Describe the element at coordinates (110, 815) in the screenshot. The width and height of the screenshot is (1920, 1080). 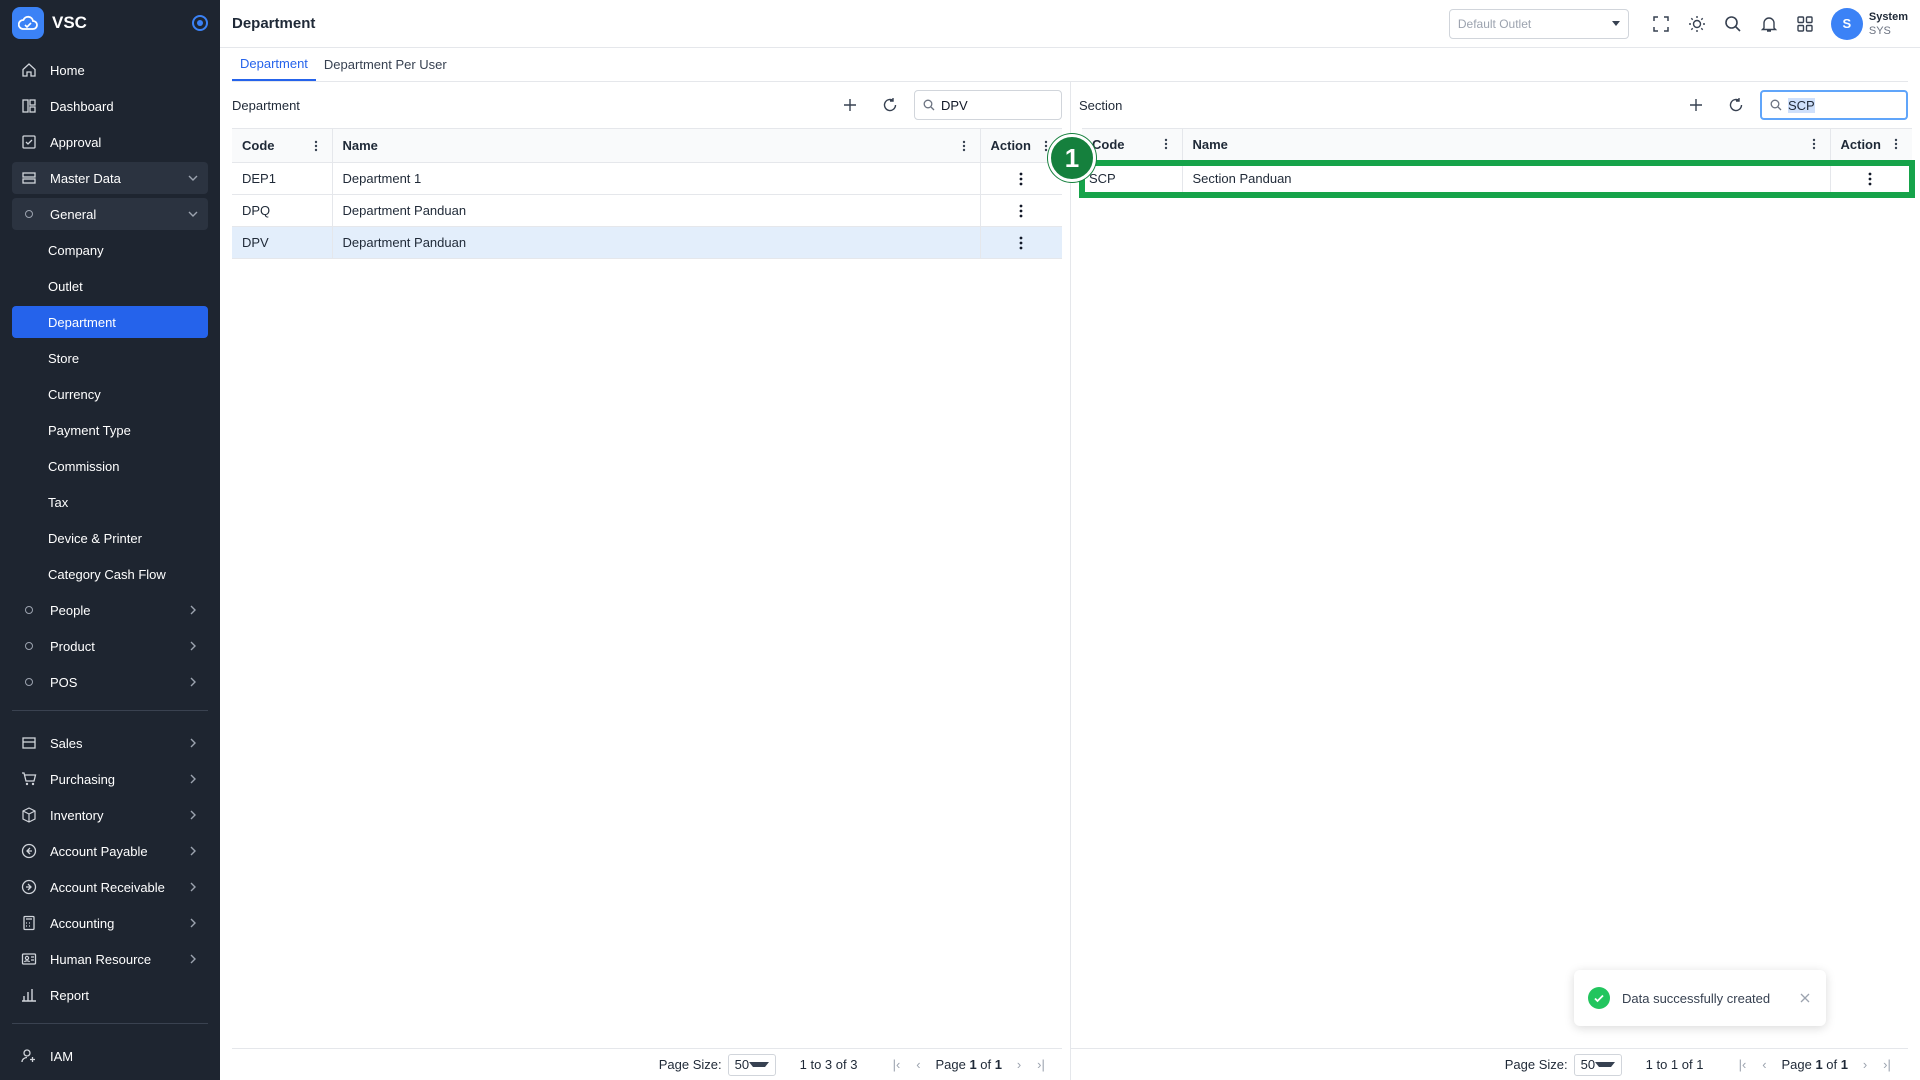
I see `sidebar-item-inventory: Inventory` at that location.